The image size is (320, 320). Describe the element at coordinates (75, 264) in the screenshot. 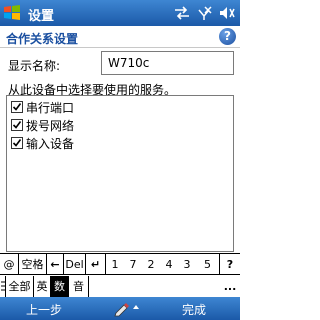

I see `key-delete: Del` at that location.